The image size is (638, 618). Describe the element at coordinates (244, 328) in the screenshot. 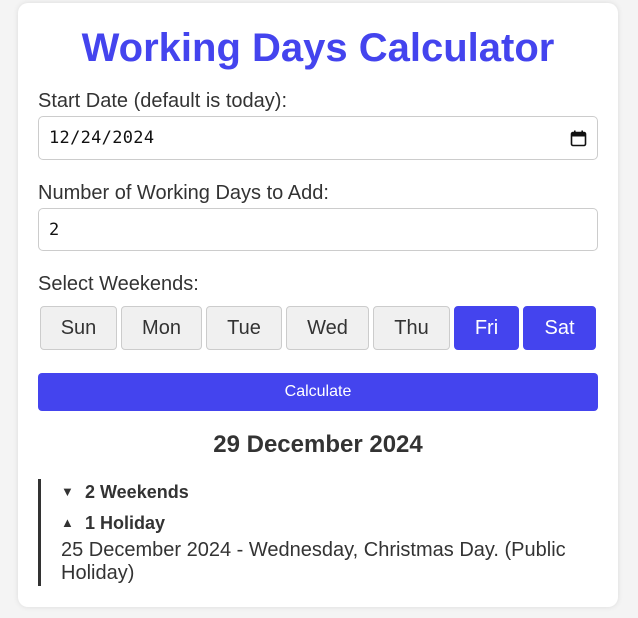

I see `day-button-tue: Tue` at that location.